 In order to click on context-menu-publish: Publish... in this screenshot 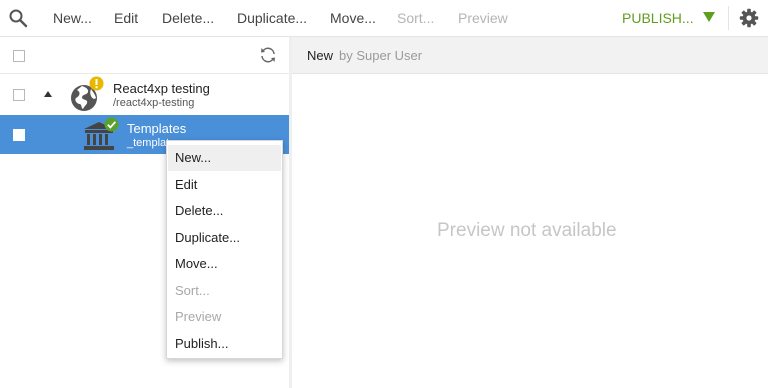, I will do `click(224, 344)`.